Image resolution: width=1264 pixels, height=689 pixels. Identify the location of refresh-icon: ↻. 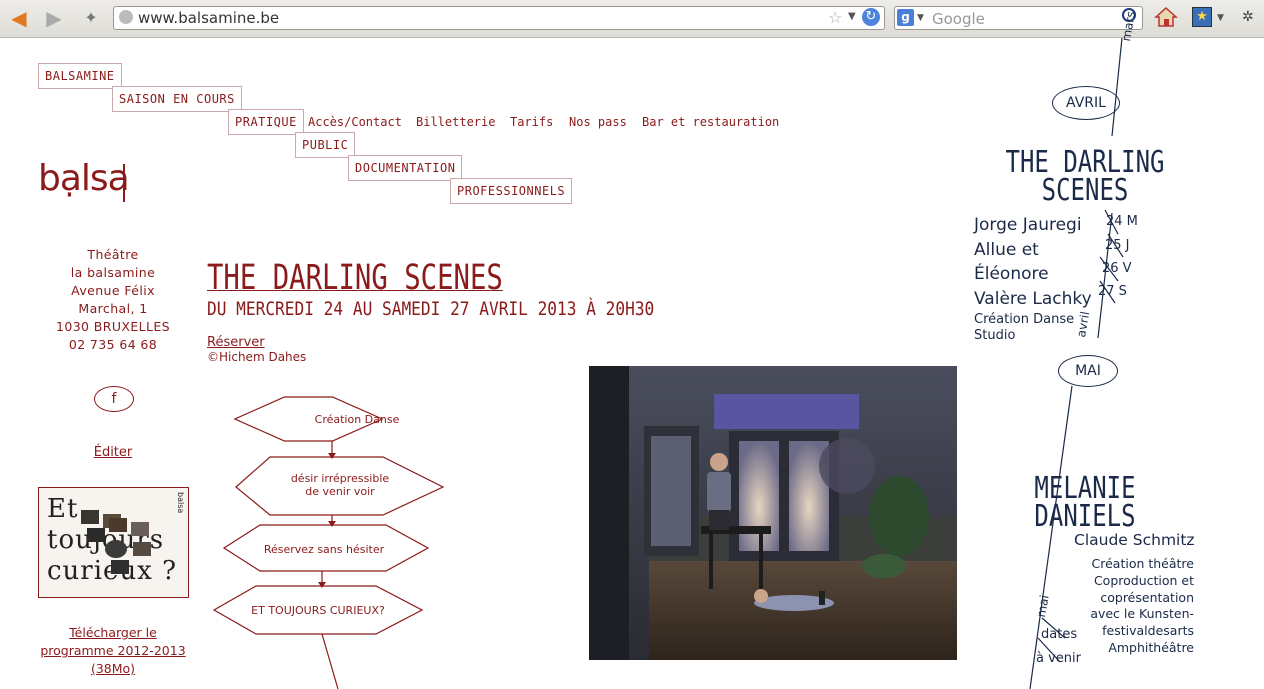
(871, 17).